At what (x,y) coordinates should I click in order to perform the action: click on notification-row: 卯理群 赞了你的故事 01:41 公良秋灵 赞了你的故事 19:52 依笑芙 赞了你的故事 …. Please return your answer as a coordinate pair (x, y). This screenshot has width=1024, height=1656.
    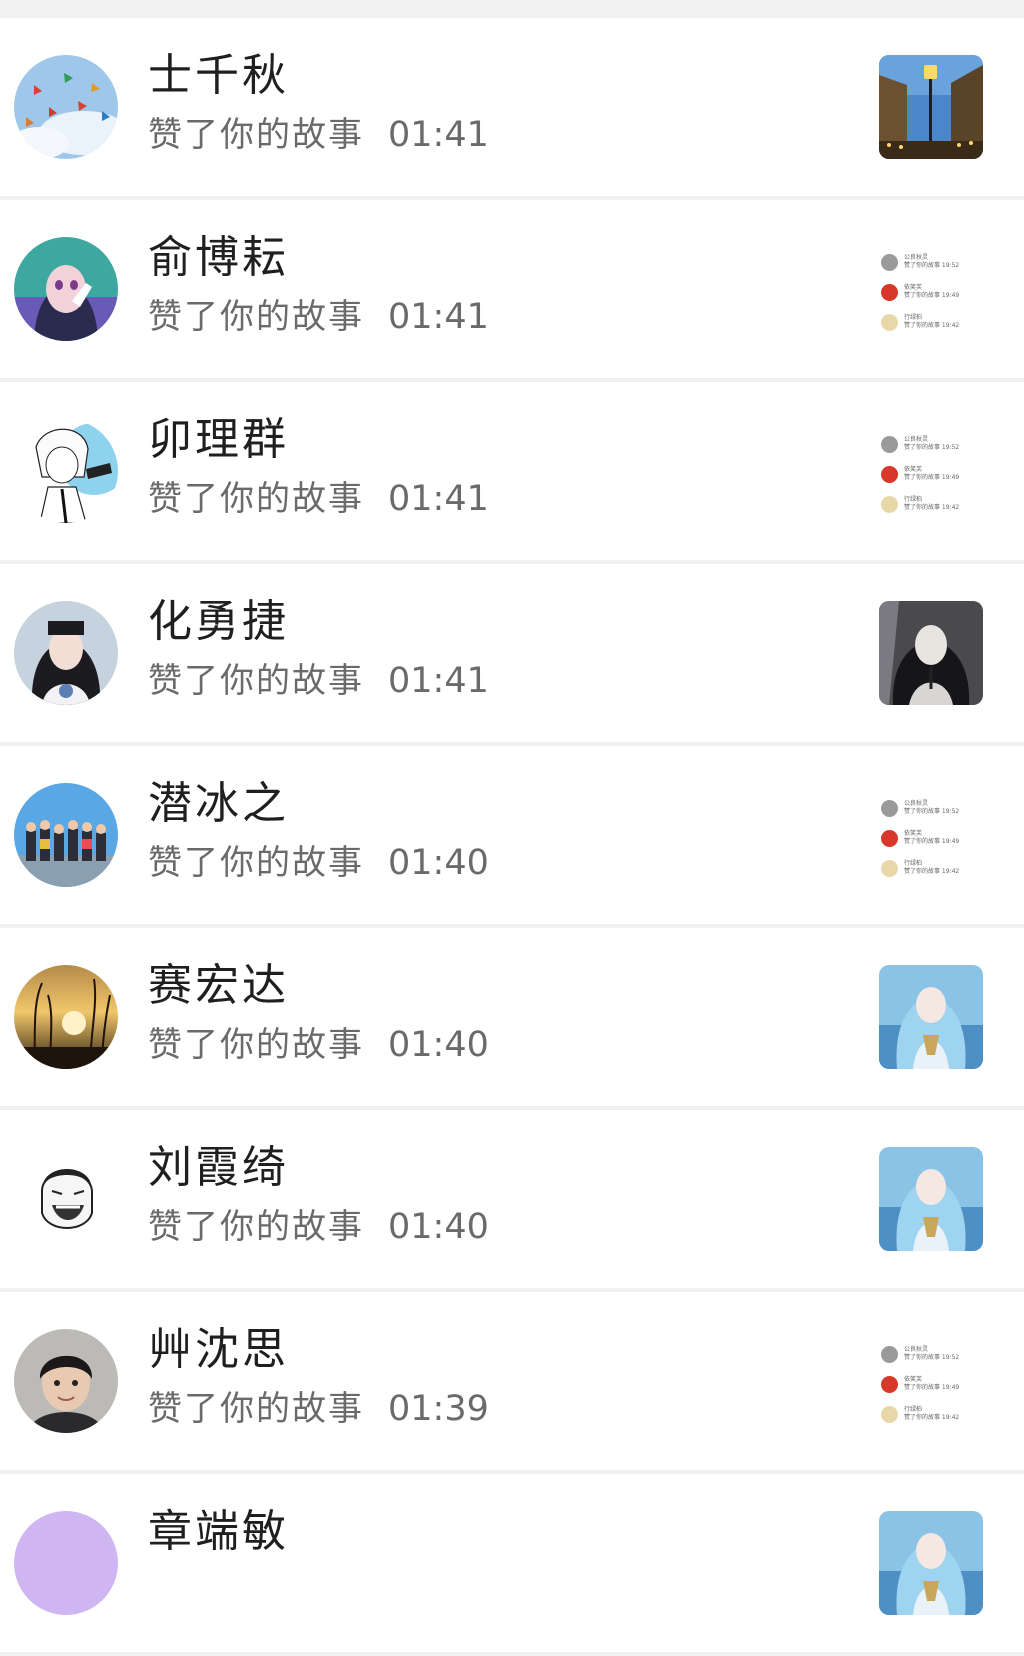
    Looking at the image, I should click on (512, 471).